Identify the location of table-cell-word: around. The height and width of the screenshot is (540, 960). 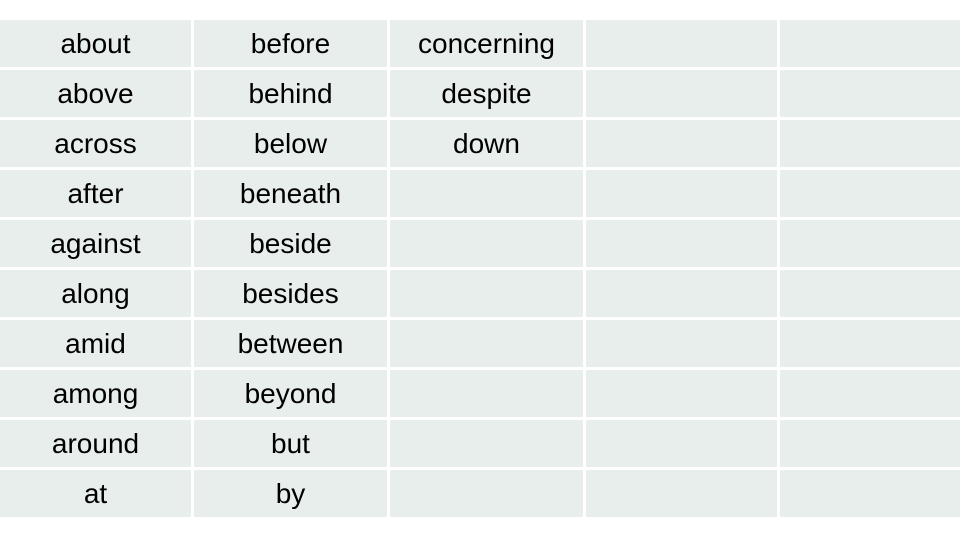
(95, 443).